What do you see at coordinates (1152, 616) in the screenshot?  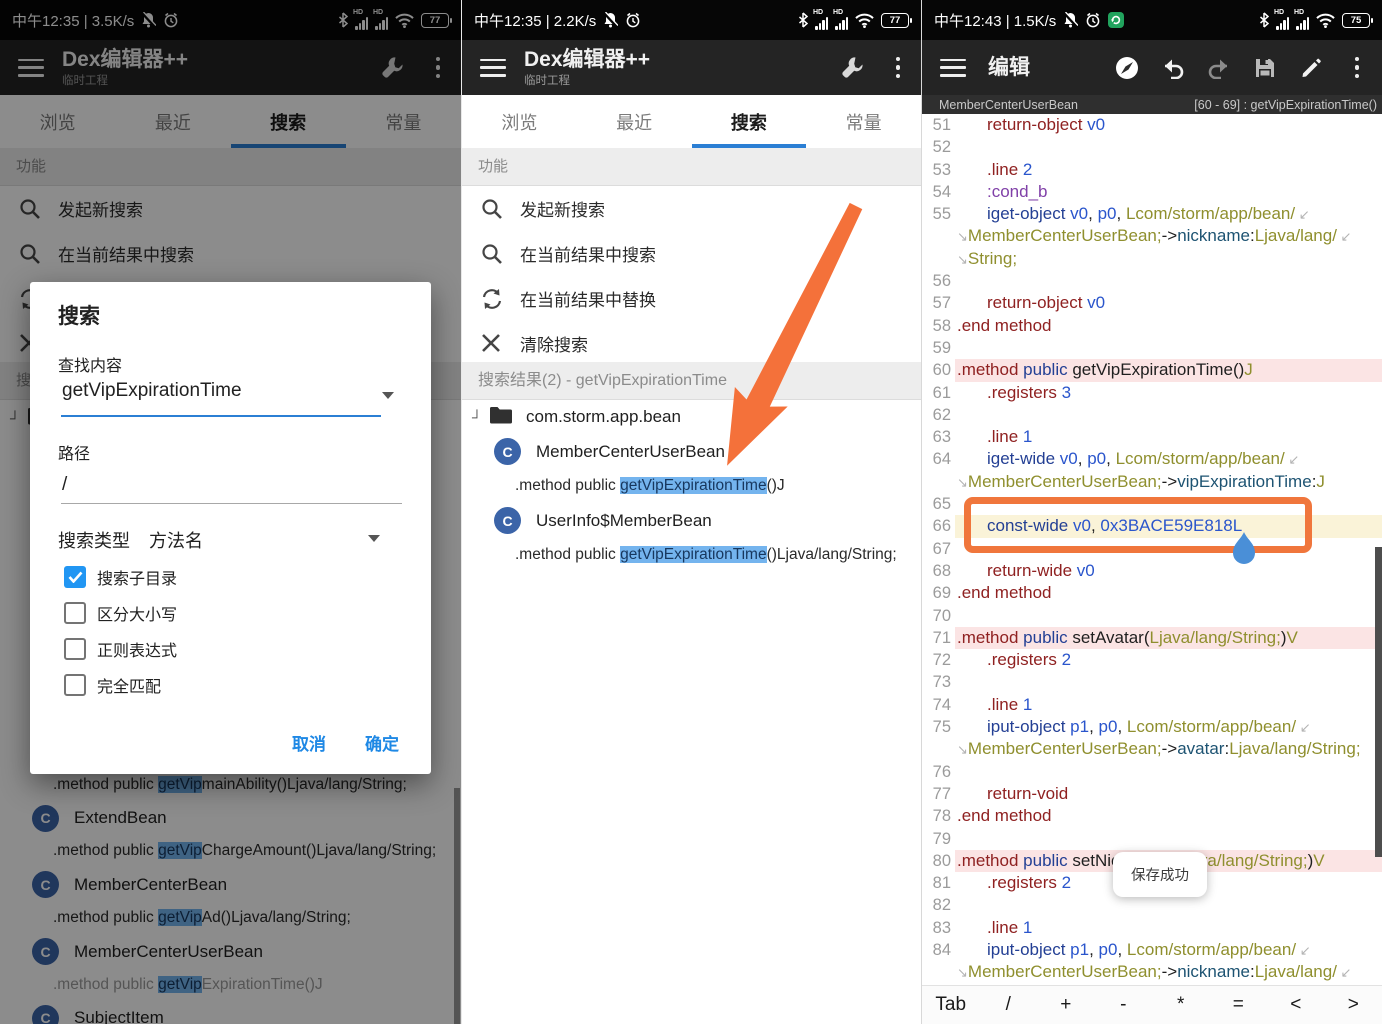 I see `code-line-70: 70` at bounding box center [1152, 616].